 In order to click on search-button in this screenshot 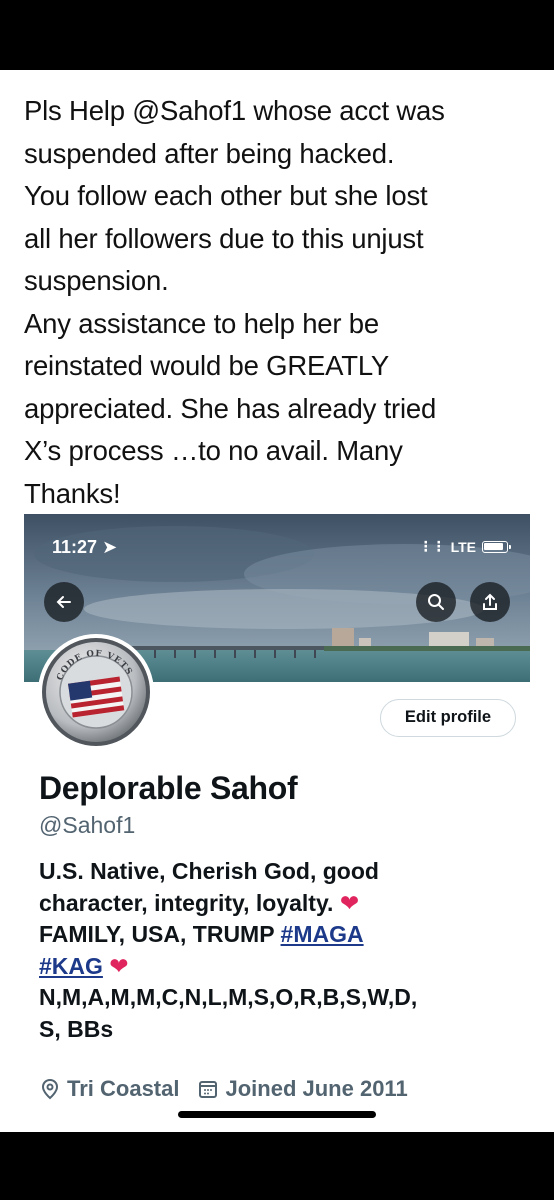, I will do `click(436, 602)`.